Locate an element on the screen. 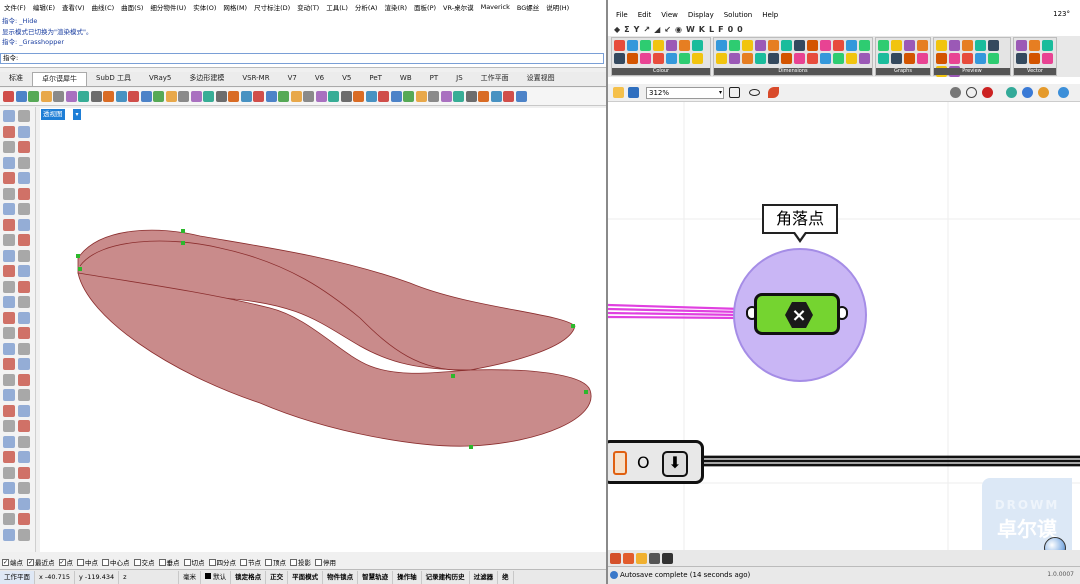  status-toggle: 平面模式 is located at coordinates (306, 577).